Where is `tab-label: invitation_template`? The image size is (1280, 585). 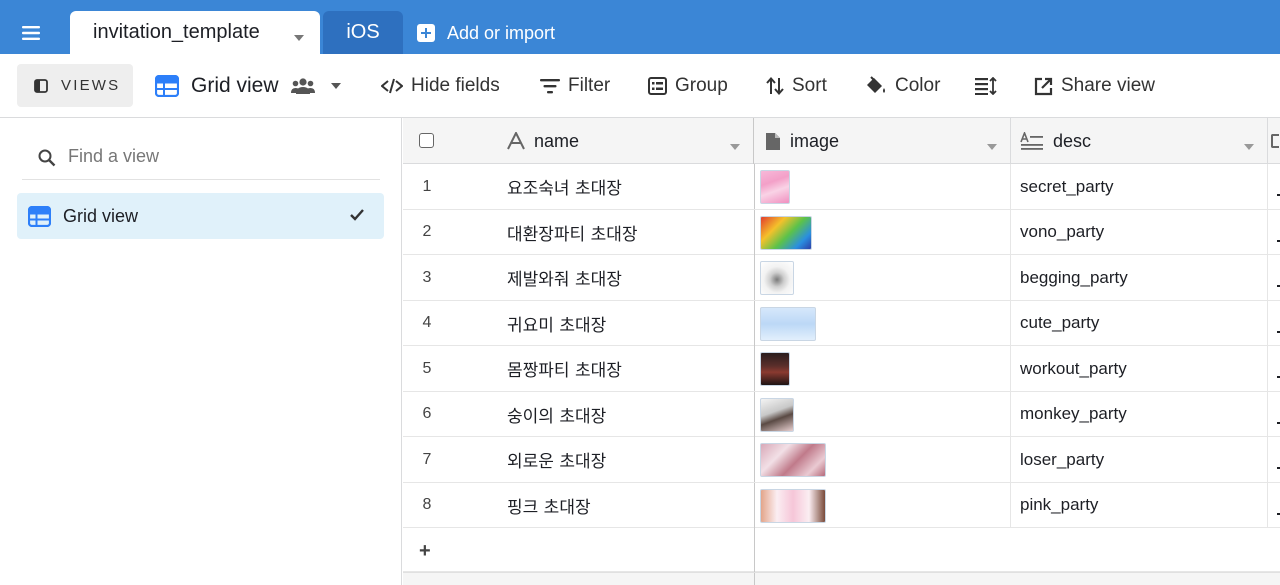 tab-label: invitation_template is located at coordinates (176, 32).